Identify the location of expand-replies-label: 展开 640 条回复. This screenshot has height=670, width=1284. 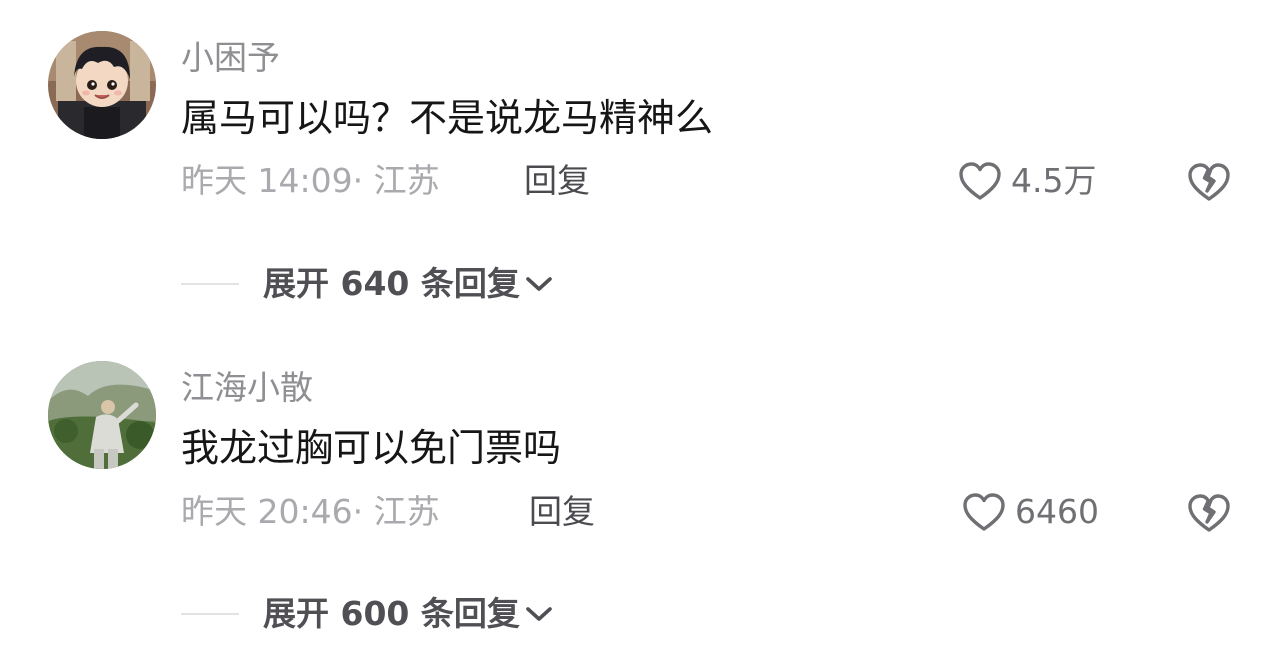
(391, 283).